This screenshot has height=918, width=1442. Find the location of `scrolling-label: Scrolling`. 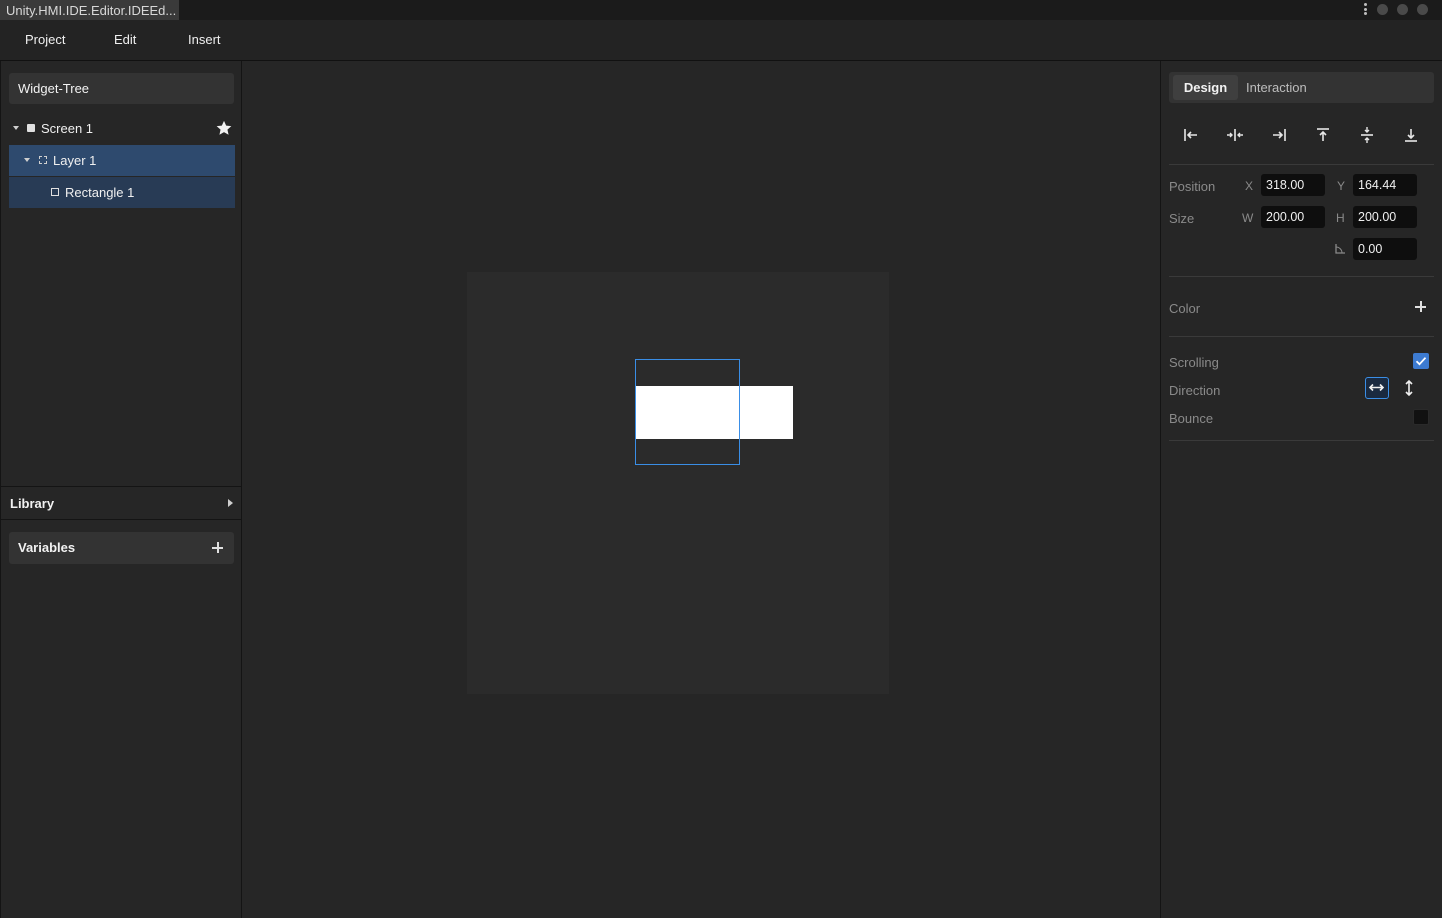

scrolling-label: Scrolling is located at coordinates (1194, 362).